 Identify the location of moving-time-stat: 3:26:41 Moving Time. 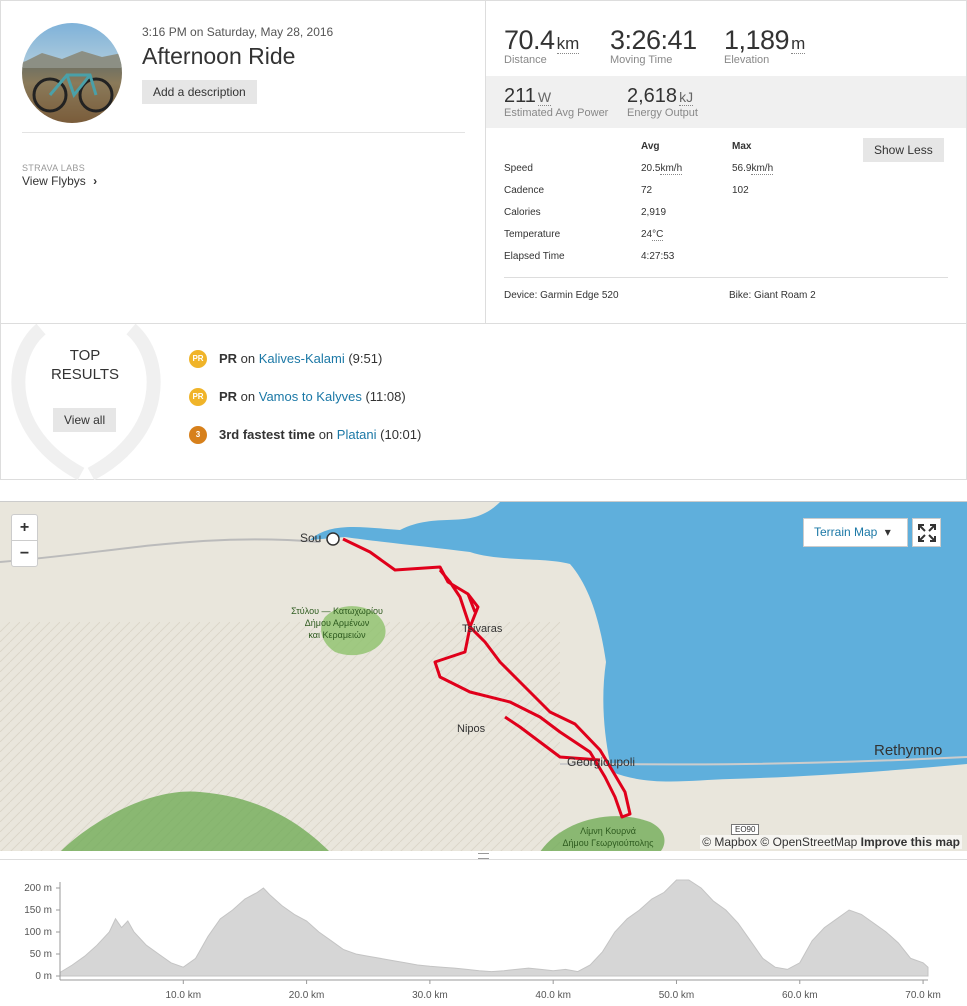
(653, 45).